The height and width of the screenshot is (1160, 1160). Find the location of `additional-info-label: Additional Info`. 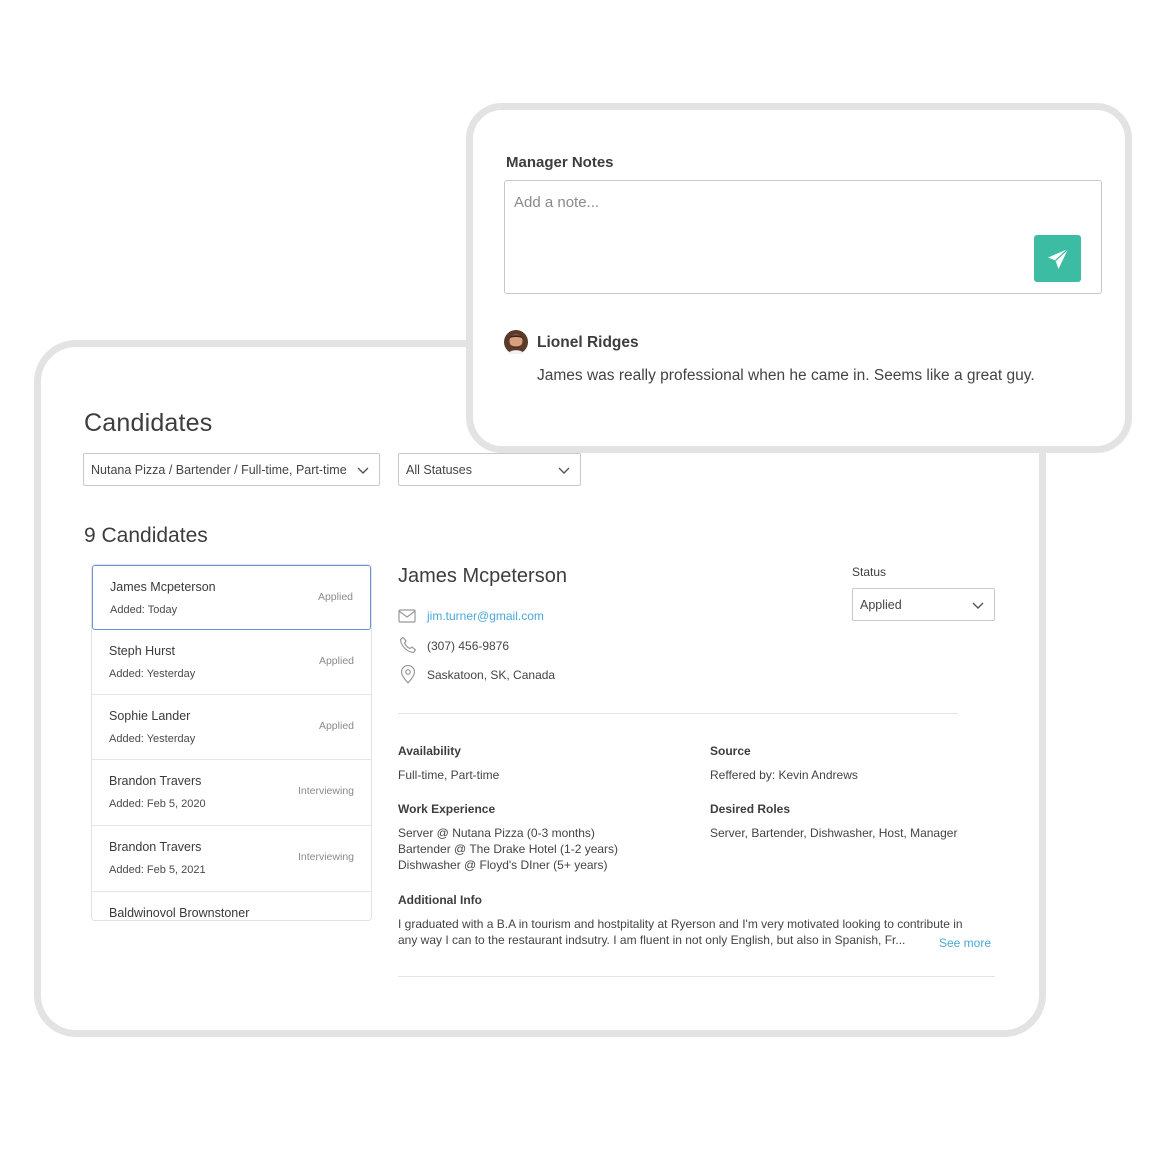

additional-info-label: Additional Info is located at coordinates (440, 900).